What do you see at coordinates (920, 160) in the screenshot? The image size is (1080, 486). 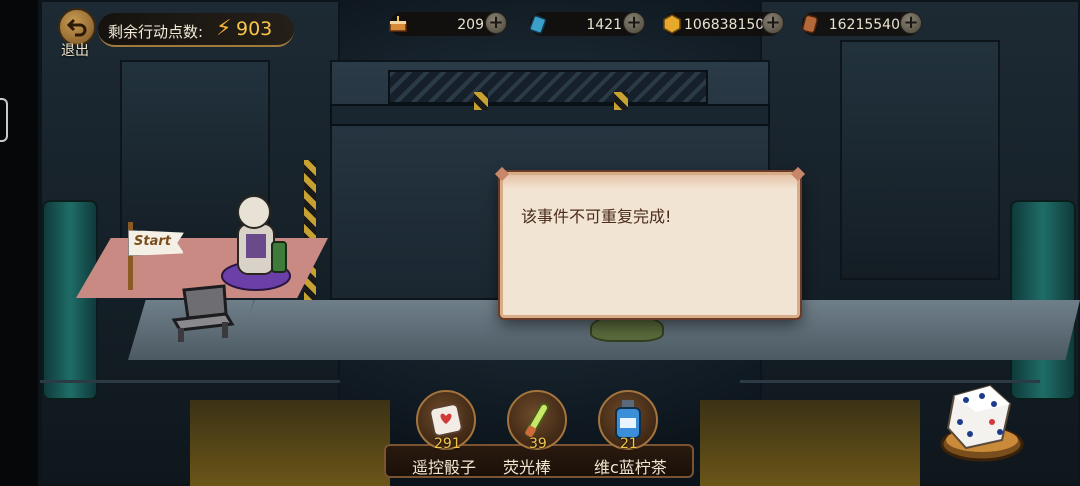 I see `background-machine-right` at bounding box center [920, 160].